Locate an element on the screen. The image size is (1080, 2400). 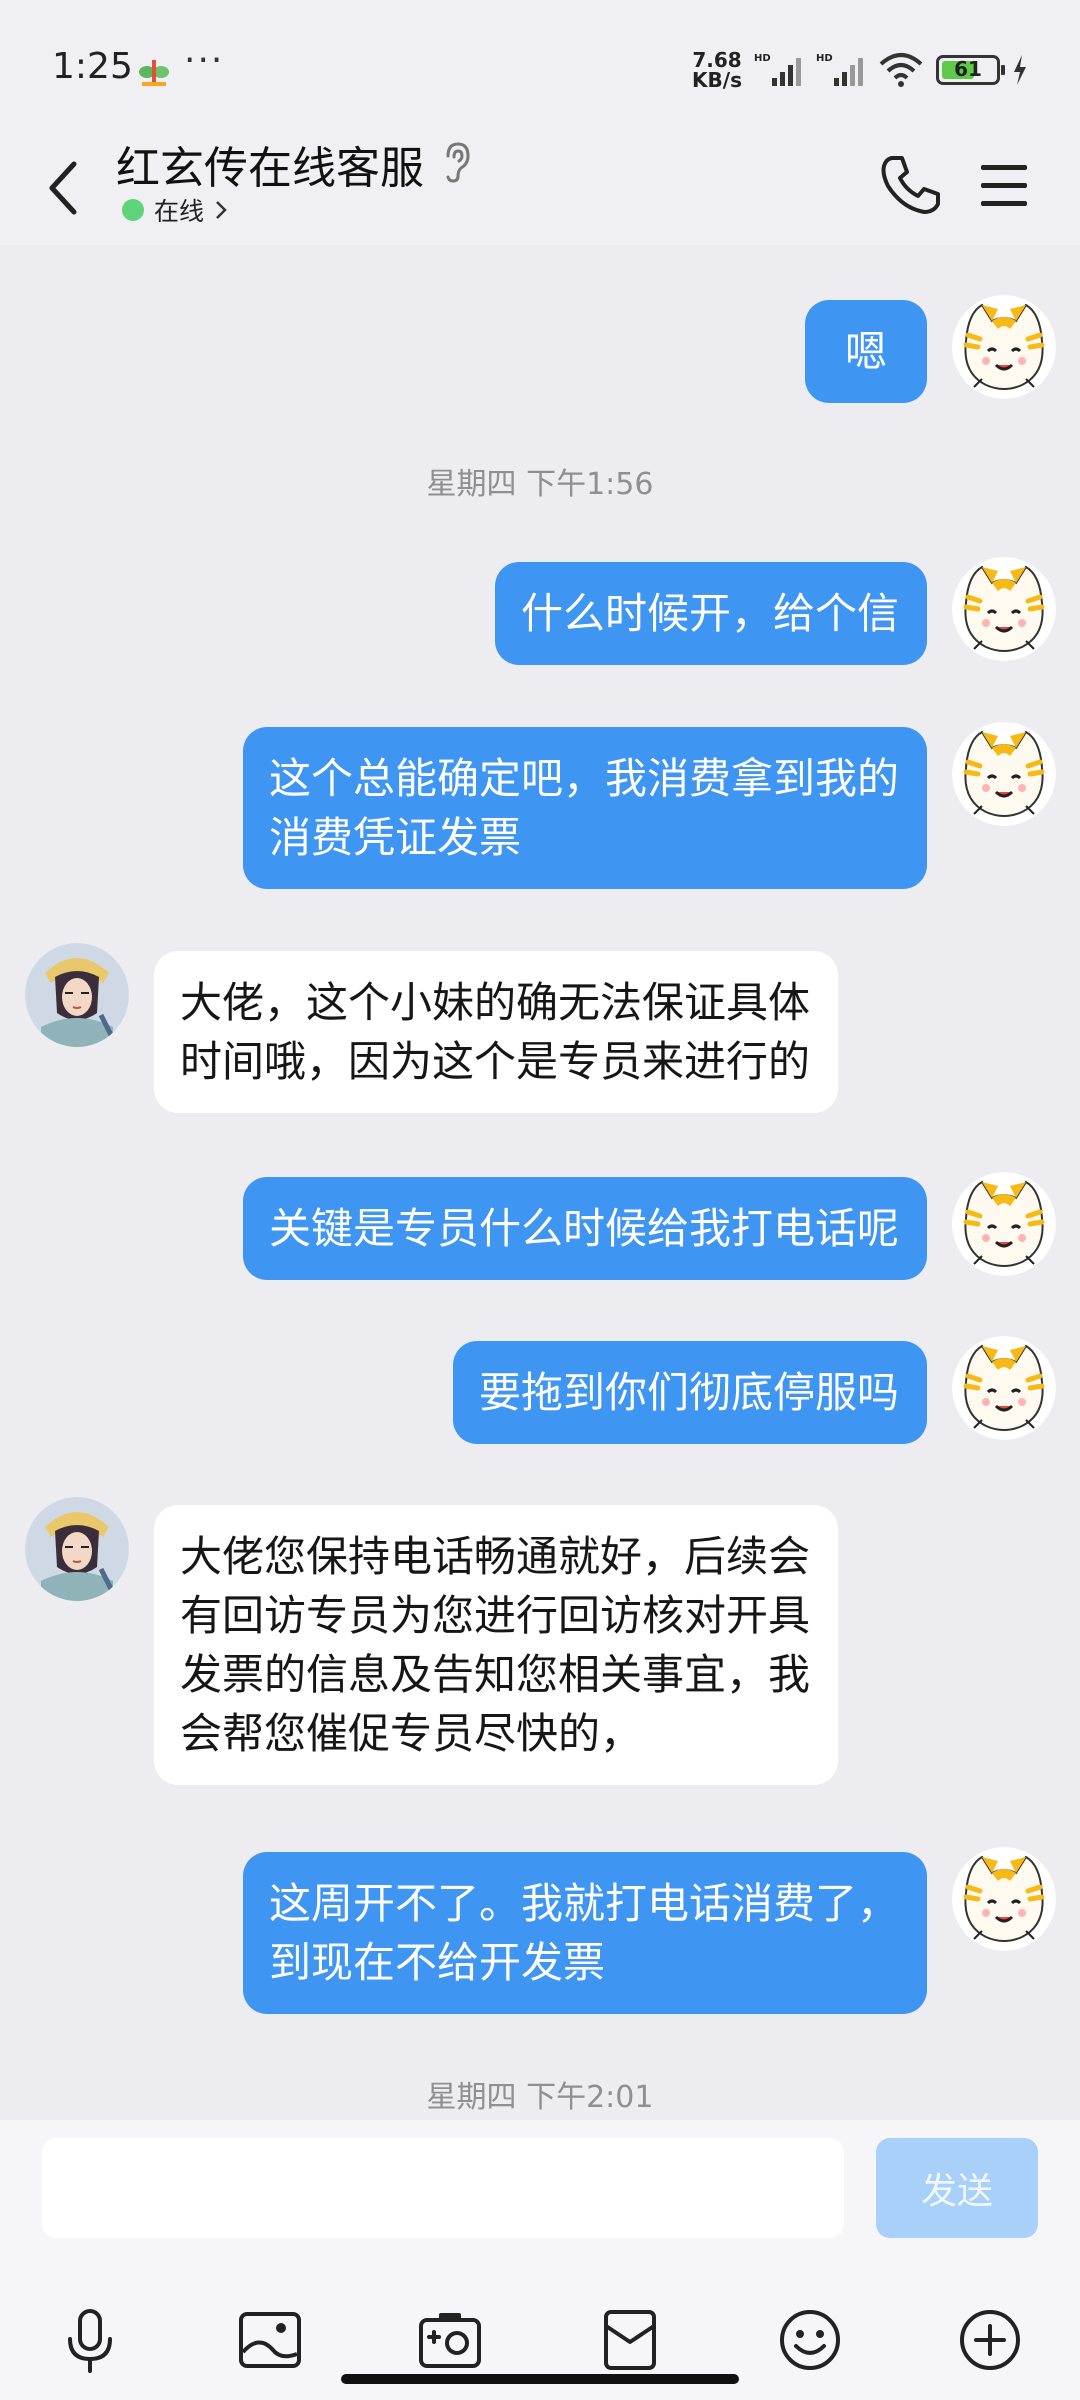
message-bubble-sent: 这周开不了。我就打电话消费了， 到现在不给开发票 is located at coordinates (584, 1933).